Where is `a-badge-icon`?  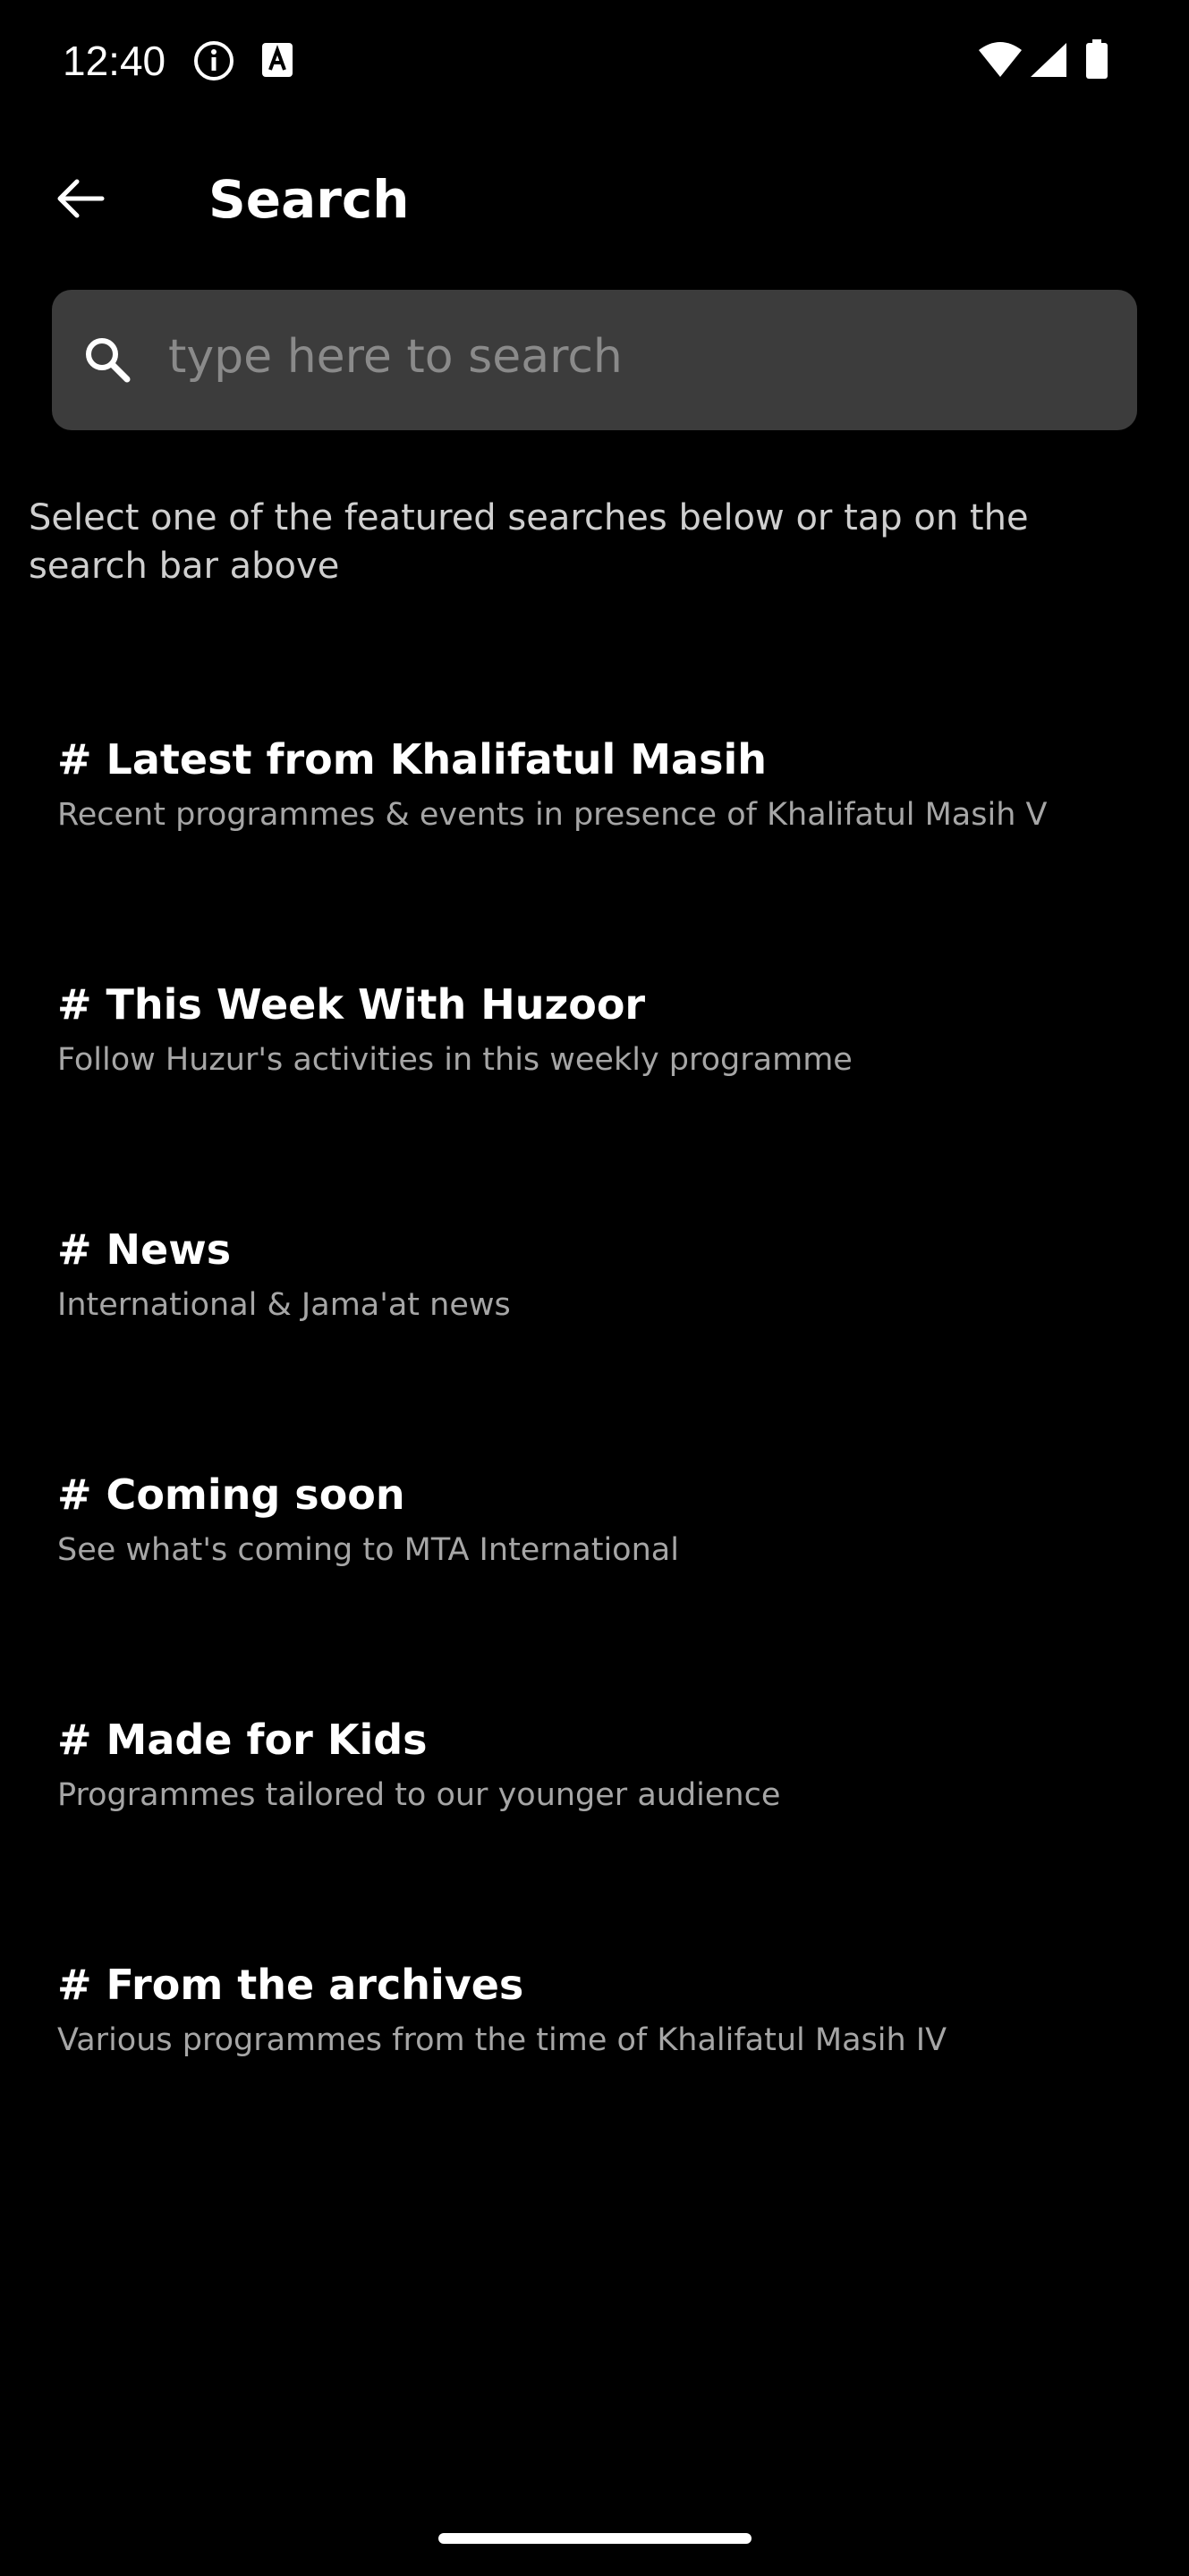
a-badge-icon is located at coordinates (277, 60).